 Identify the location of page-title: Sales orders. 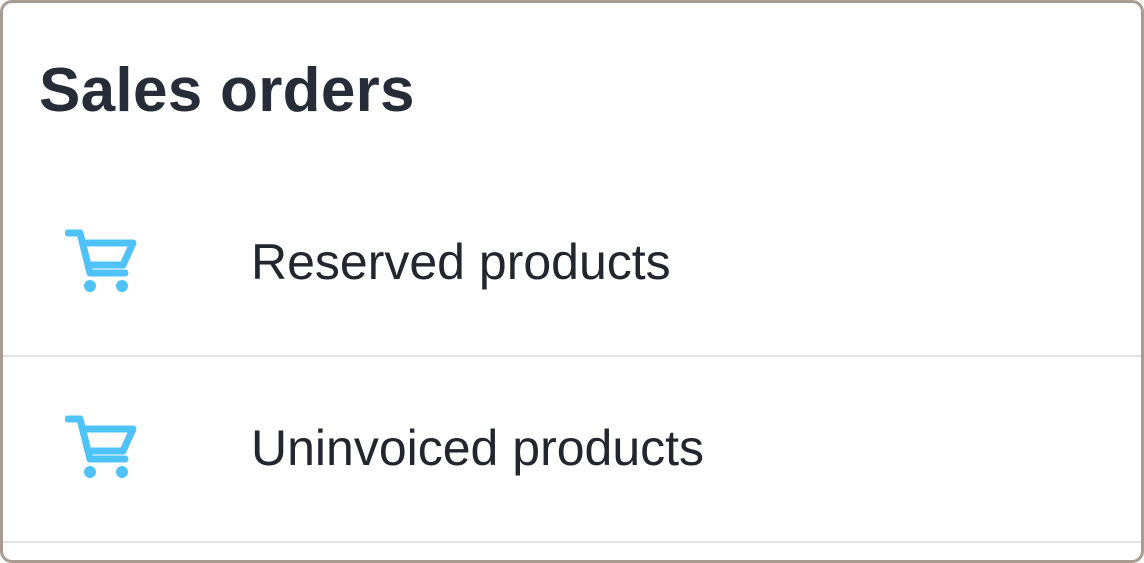
(227, 90).